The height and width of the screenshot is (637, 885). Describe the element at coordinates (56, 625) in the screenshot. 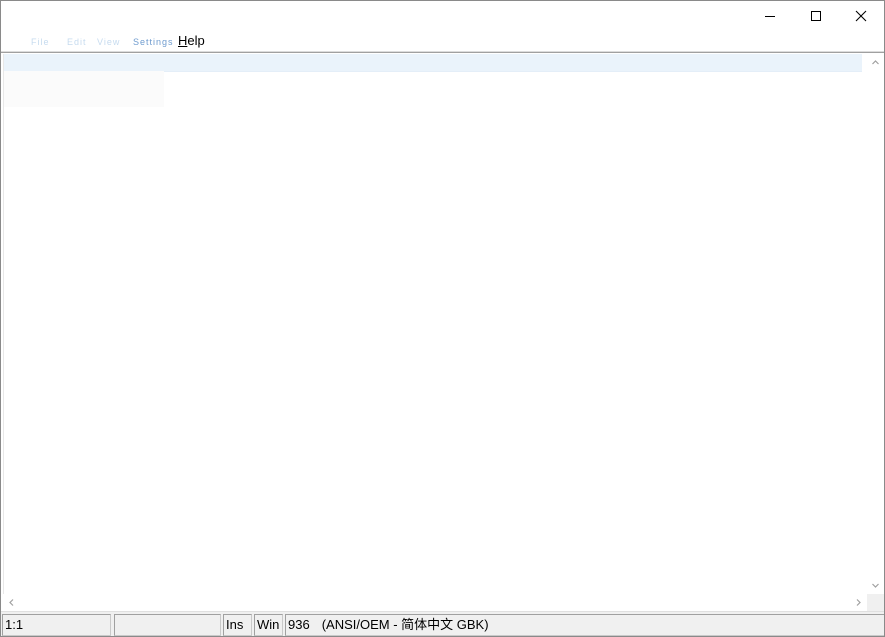

I see `status-cursor-position: 1:1` at that location.